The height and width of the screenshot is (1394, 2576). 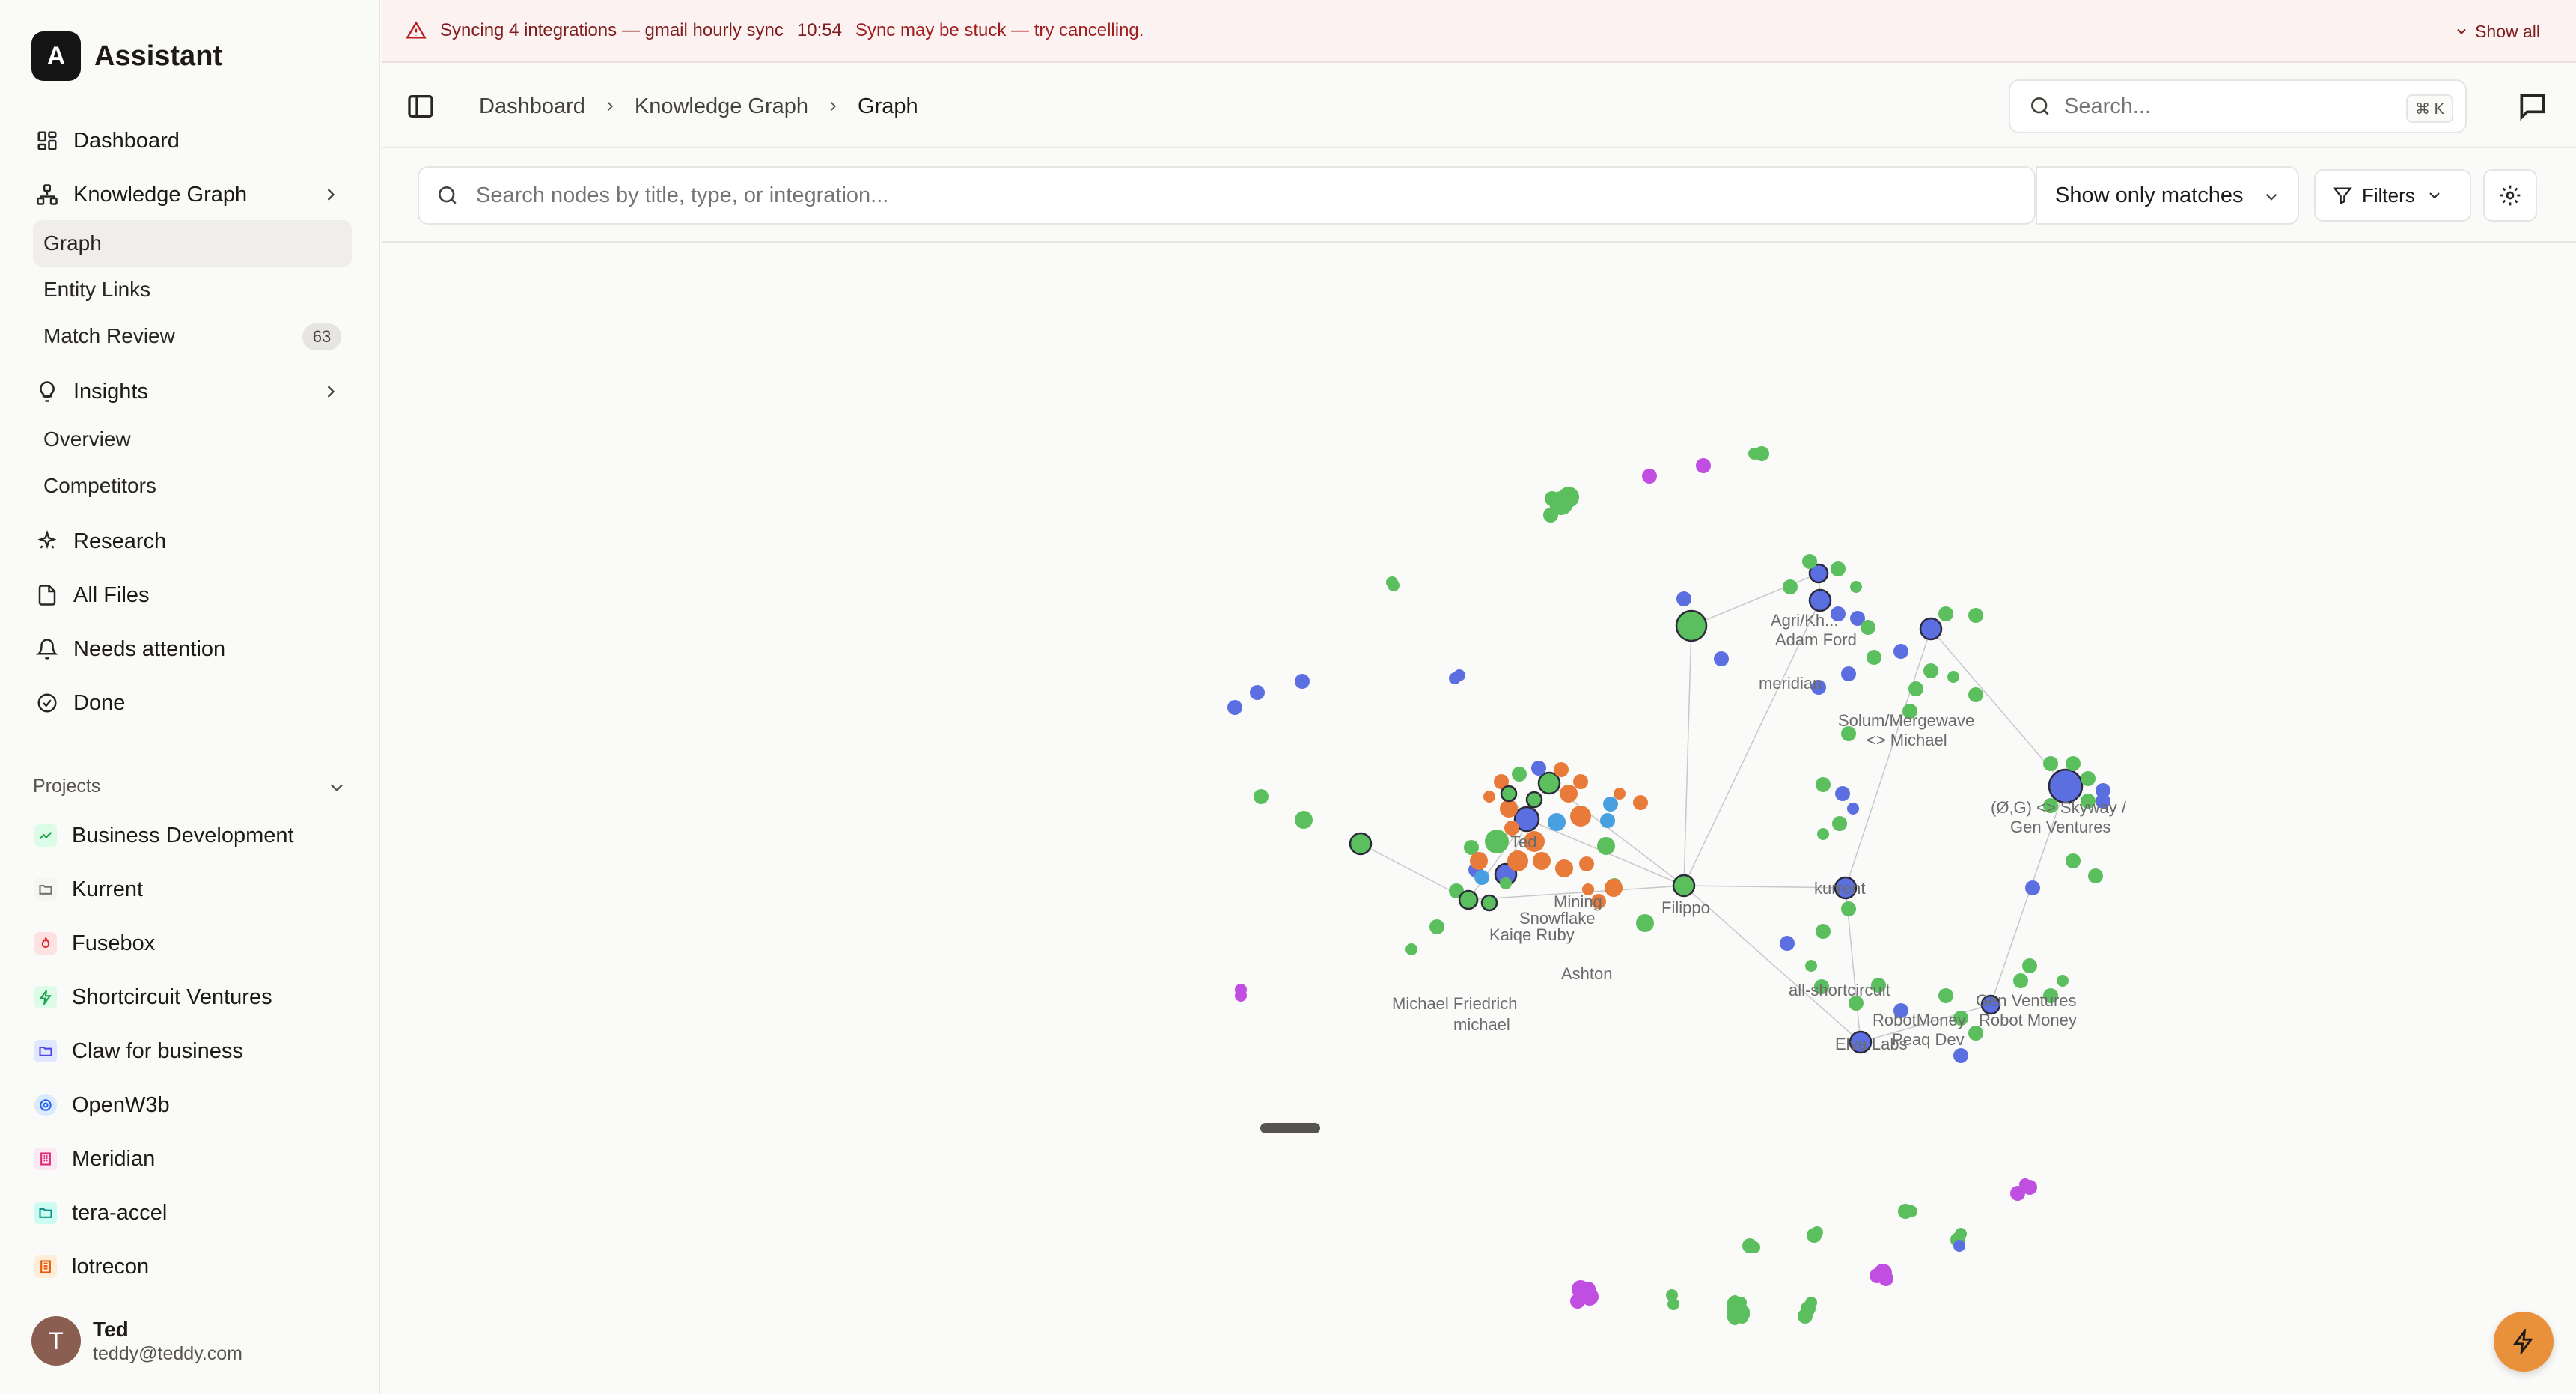 I want to click on global-search-input, so click(x=2228, y=106).